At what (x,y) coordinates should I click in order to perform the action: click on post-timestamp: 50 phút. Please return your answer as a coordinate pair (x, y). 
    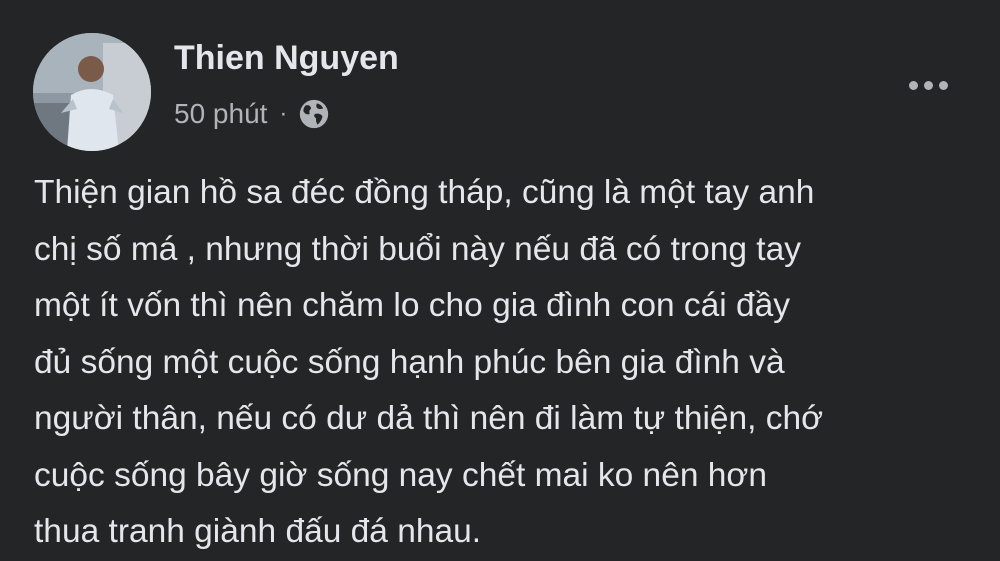
    Looking at the image, I should click on (220, 114).